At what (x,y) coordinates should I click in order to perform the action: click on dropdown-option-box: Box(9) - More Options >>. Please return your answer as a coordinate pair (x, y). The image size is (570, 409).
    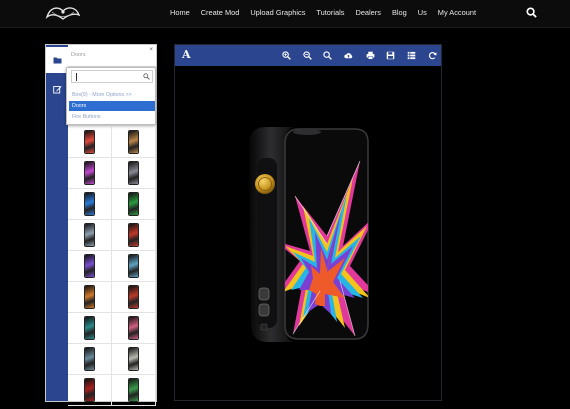
    Looking at the image, I should click on (112, 95).